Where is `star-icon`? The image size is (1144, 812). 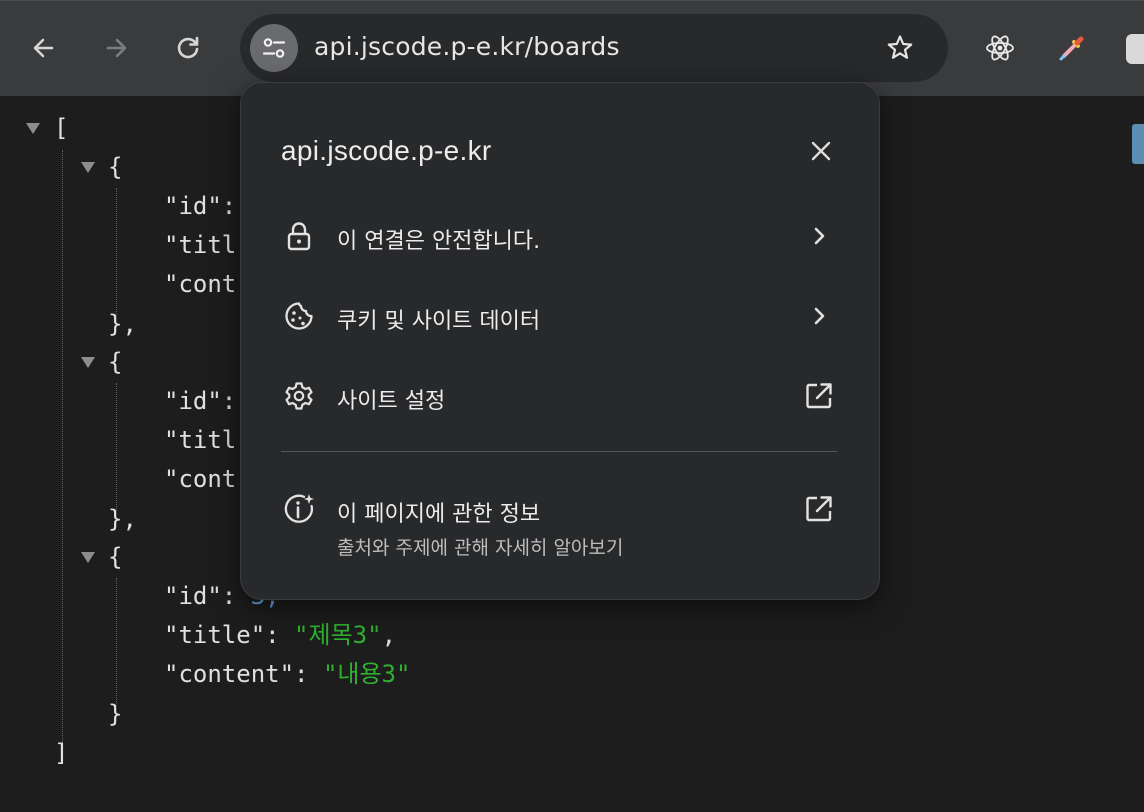 star-icon is located at coordinates (900, 47).